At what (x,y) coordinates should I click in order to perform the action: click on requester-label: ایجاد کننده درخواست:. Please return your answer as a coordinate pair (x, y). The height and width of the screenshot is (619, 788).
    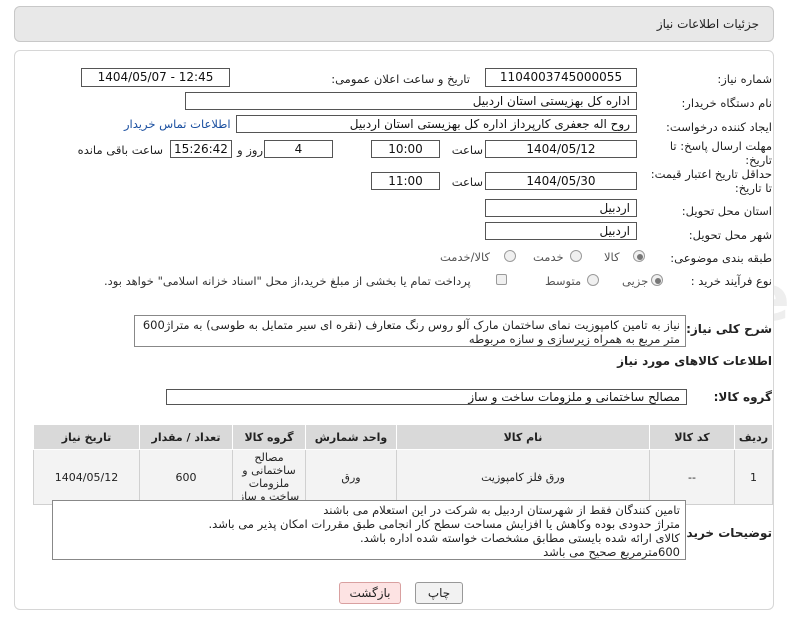
    Looking at the image, I should click on (719, 127).